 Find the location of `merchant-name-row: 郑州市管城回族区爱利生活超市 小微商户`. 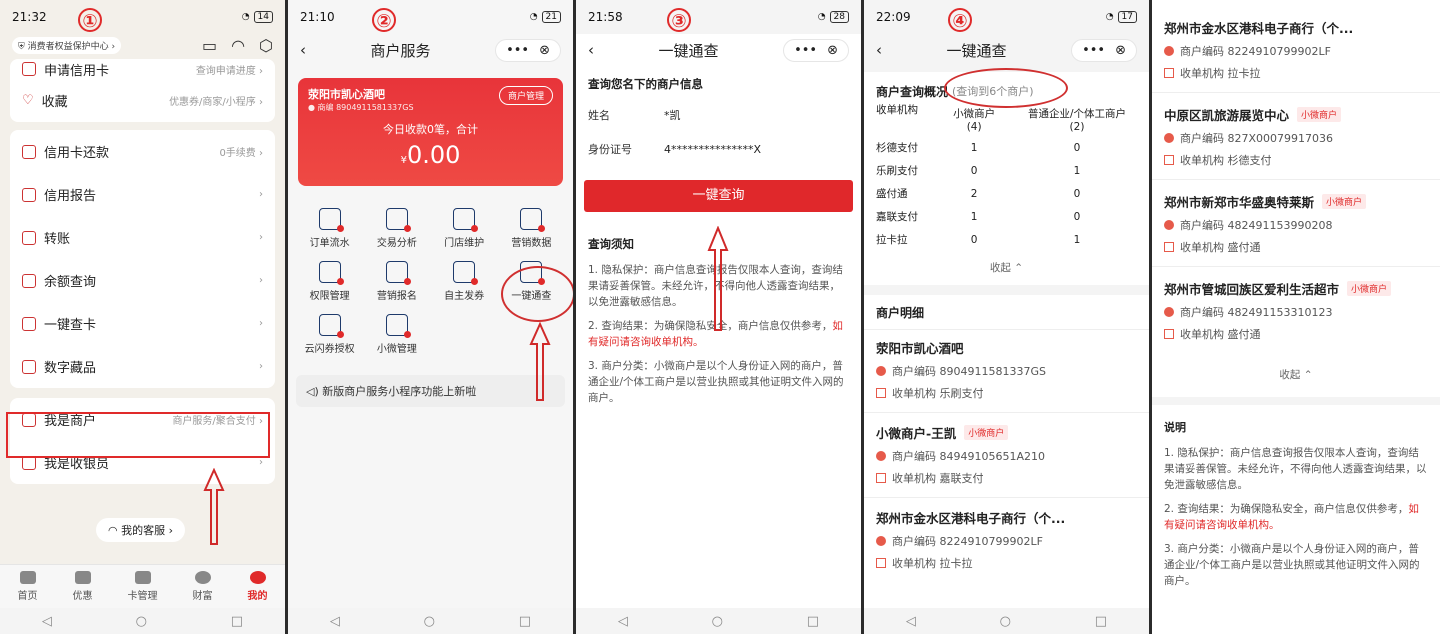

merchant-name-row: 郑州市管城回族区爱利生活超市 小微商户 is located at coordinates (1296, 288).